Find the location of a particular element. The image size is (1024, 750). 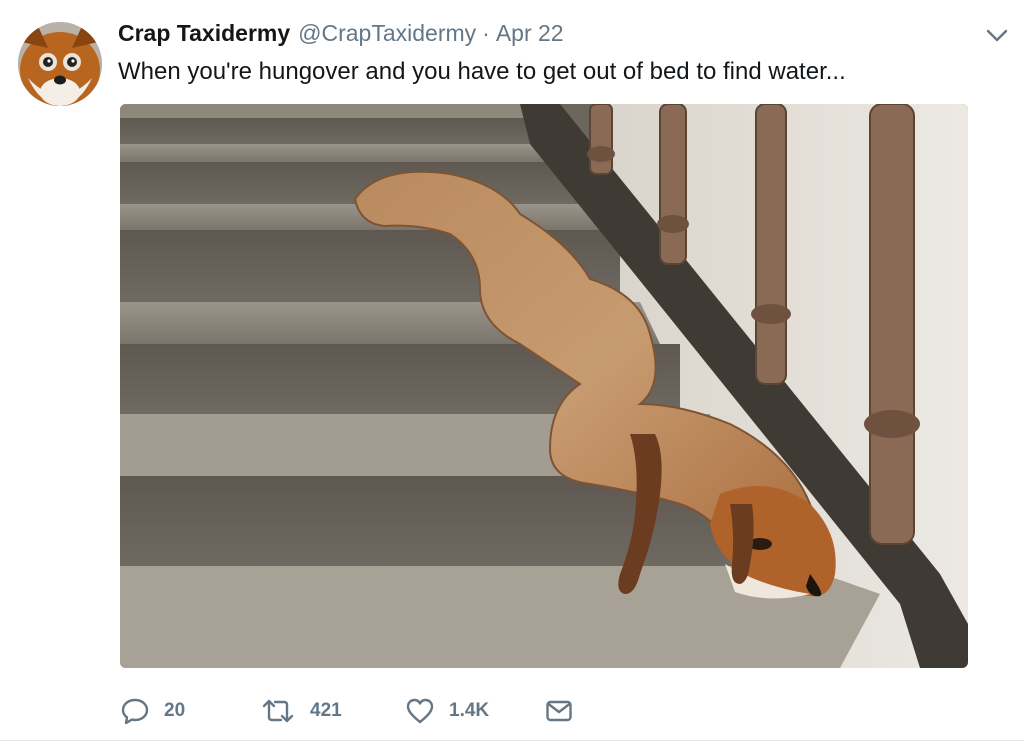

fox-avatar-icon is located at coordinates (60, 64).